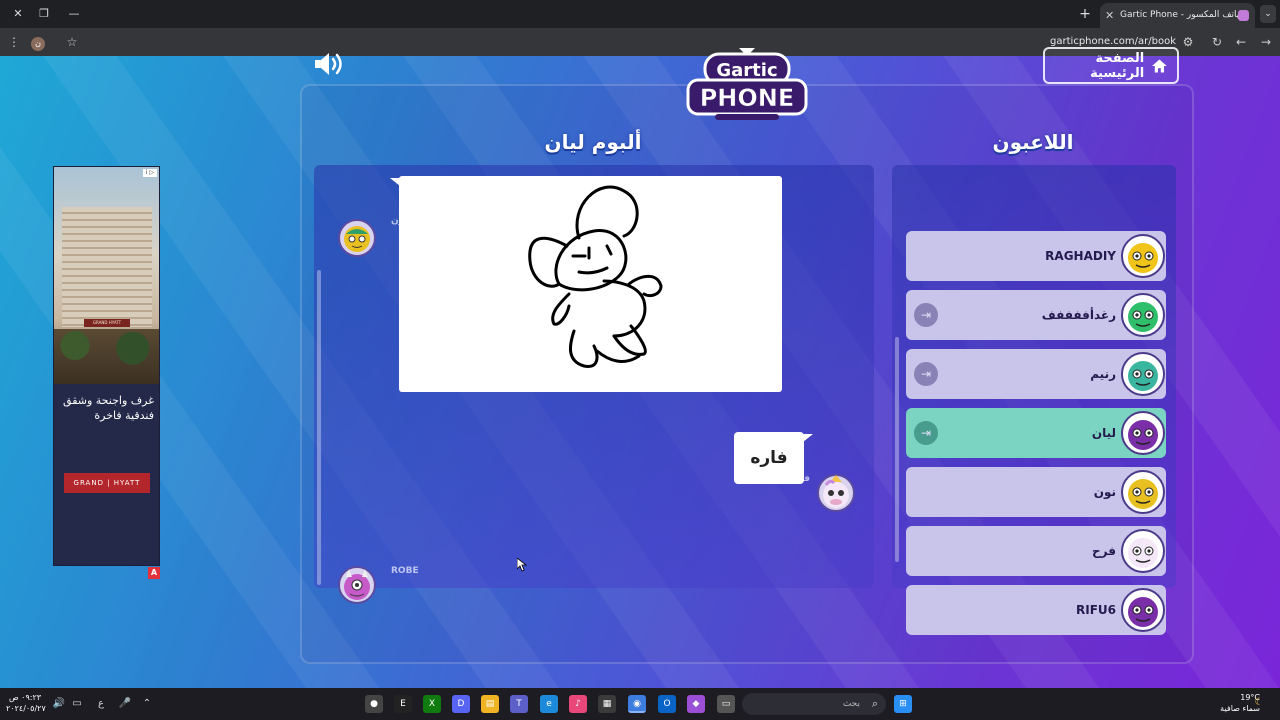 The height and width of the screenshot is (720, 1280). What do you see at coordinates (1033, 142) in the screenshot?
I see `players-title: اللاعبون` at bounding box center [1033, 142].